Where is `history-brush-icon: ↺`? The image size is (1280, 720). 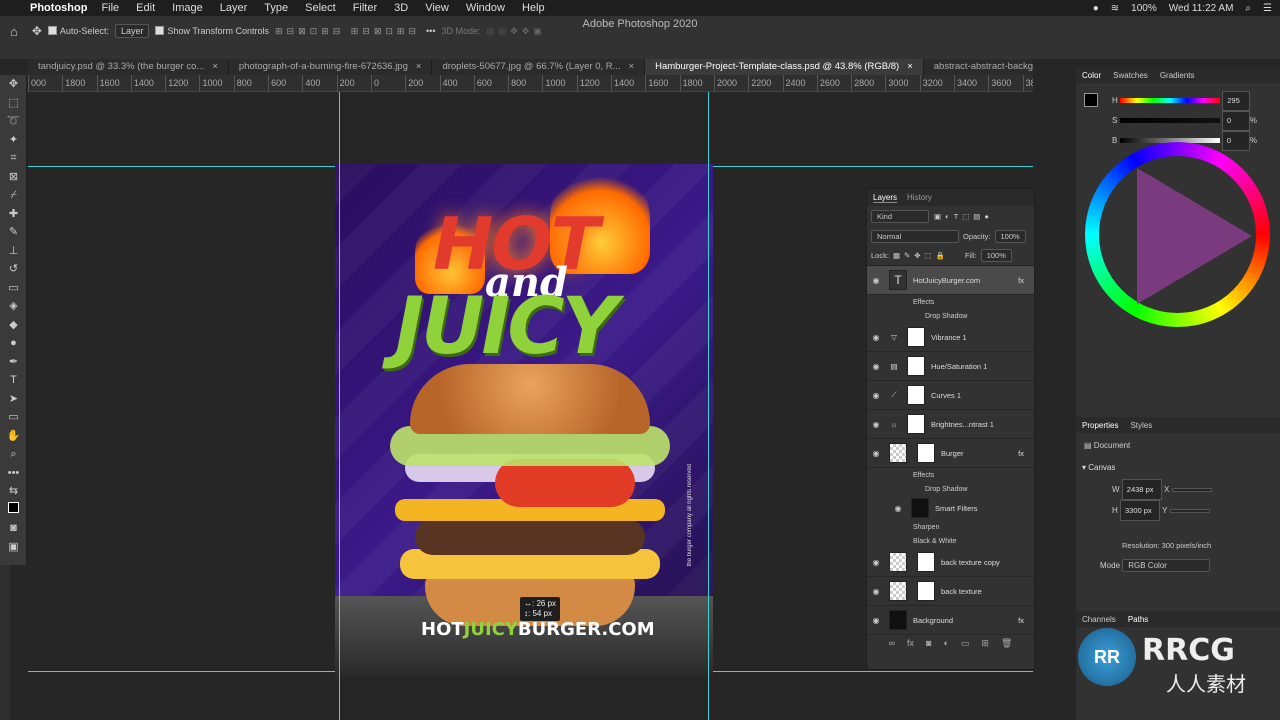
history-brush-icon: ↺ is located at coordinates (13, 269).